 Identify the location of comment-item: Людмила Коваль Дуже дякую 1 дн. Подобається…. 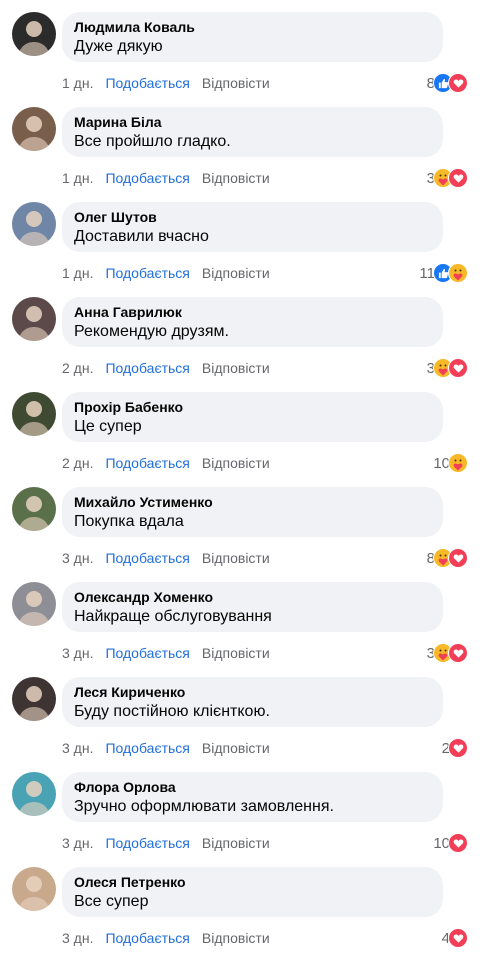
(240, 47).